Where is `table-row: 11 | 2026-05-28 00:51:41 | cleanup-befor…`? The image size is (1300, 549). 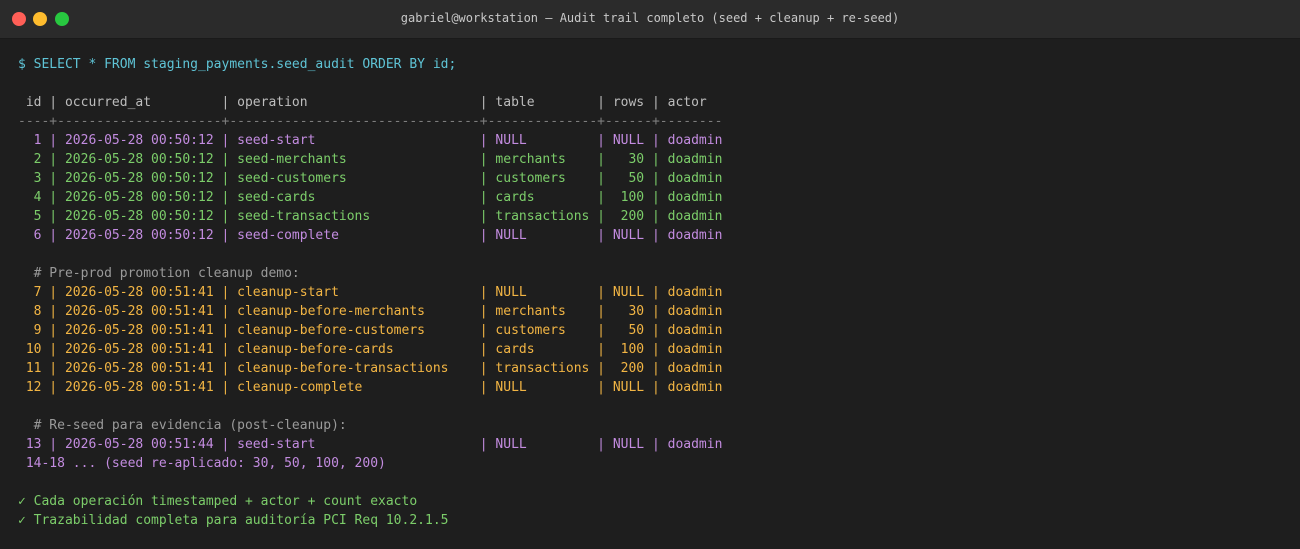 table-row: 11 | 2026-05-28 00:51:41 | cleanup-befor… is located at coordinates (370, 368).